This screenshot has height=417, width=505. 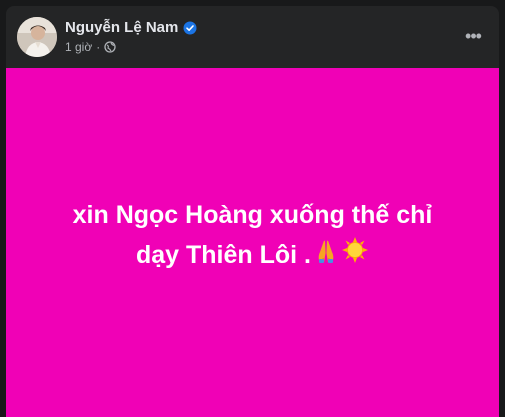 I want to click on author-name: Nguyễn Lệ Nam, so click(x=121, y=28).